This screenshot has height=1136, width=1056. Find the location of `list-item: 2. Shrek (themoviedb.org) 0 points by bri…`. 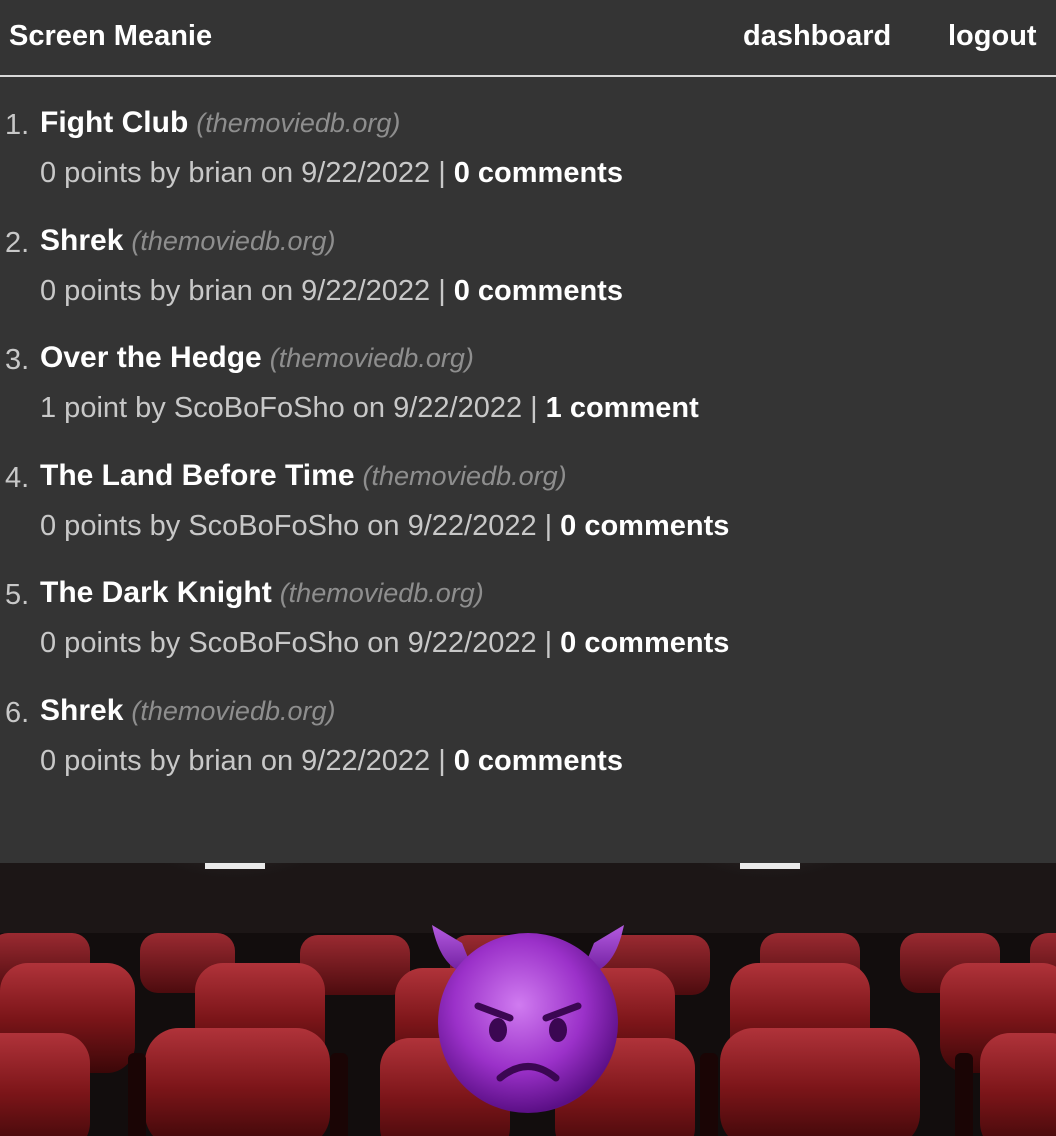

list-item: 2. Shrek (themoviedb.org) 0 points by bri… is located at coordinates (528, 254).